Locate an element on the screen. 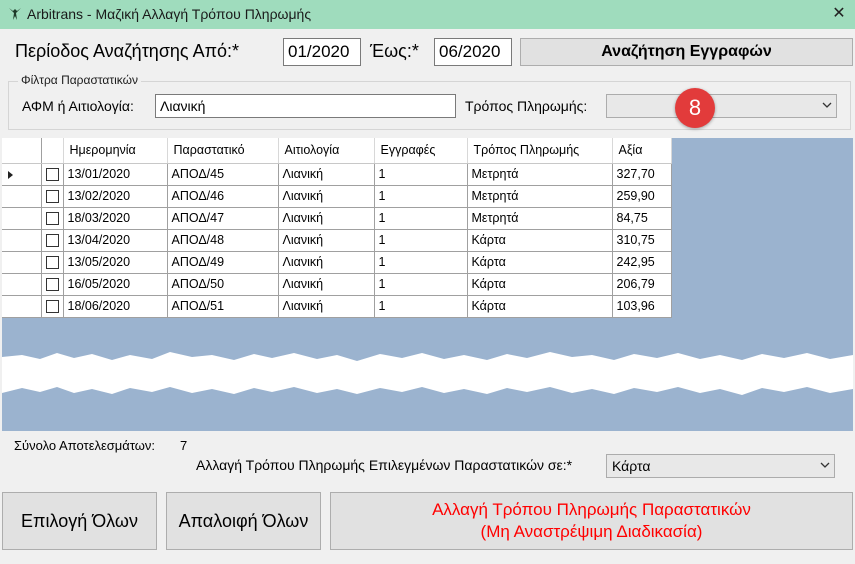 This screenshot has height=564, width=855. payment-filter-select is located at coordinates (721, 106).